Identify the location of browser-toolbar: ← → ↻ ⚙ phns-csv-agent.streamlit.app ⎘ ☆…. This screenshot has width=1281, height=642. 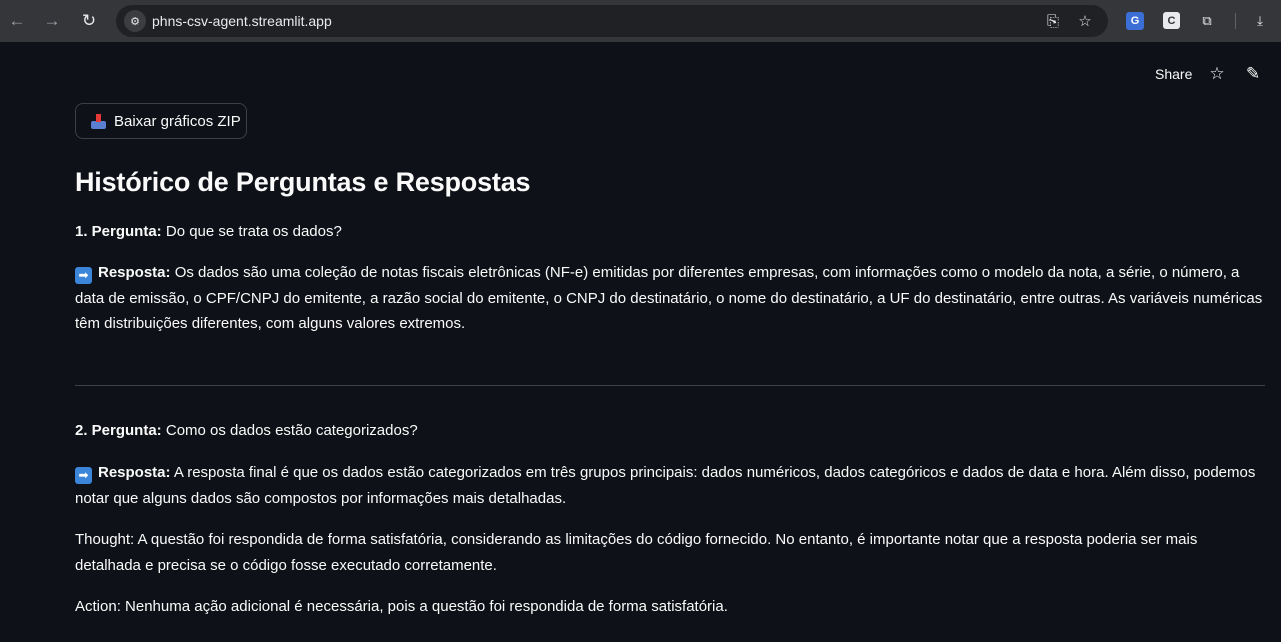
(640, 21).